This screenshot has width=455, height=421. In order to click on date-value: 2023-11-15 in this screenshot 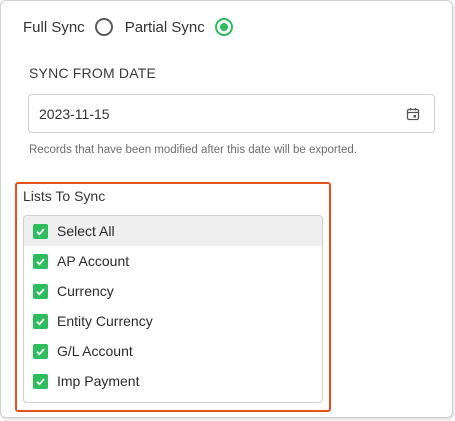, I will do `click(74, 113)`.